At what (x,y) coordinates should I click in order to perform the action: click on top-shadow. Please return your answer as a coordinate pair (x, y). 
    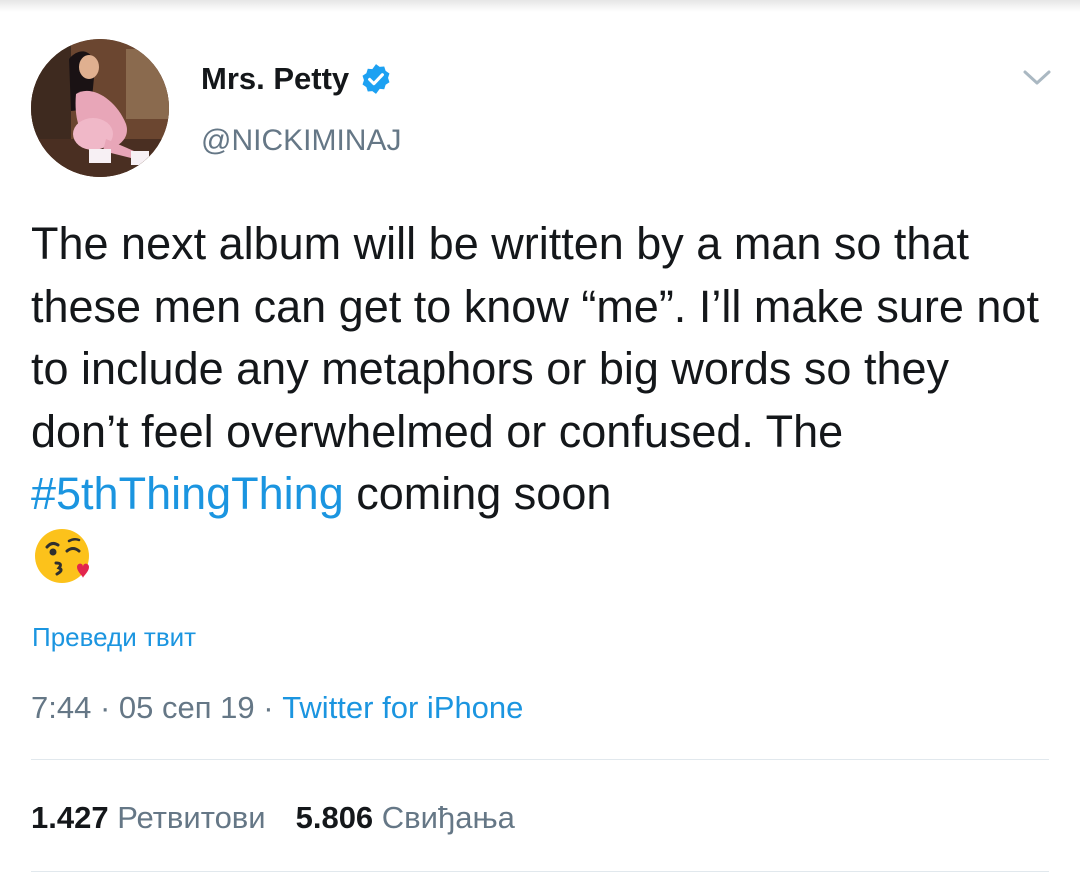
    Looking at the image, I should click on (540, 6).